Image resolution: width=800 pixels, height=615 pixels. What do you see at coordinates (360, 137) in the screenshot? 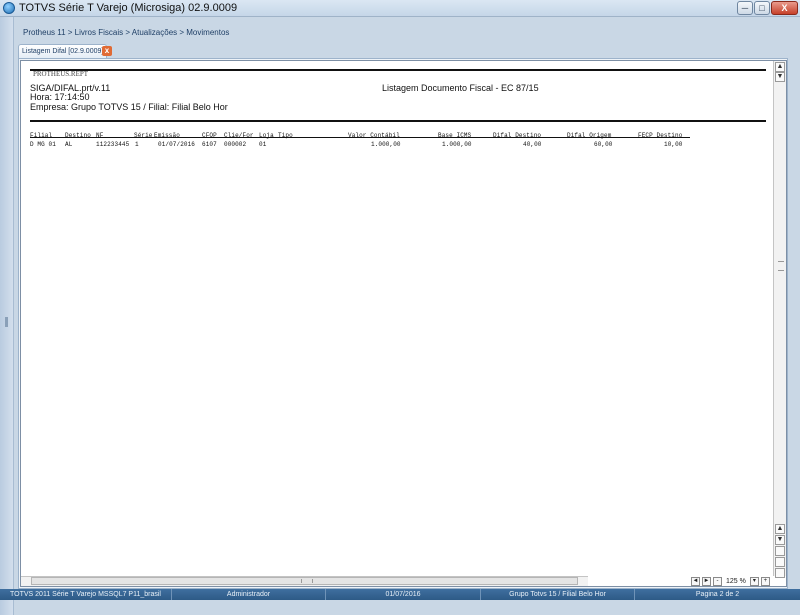
I see `columns-underline` at bounding box center [360, 137].